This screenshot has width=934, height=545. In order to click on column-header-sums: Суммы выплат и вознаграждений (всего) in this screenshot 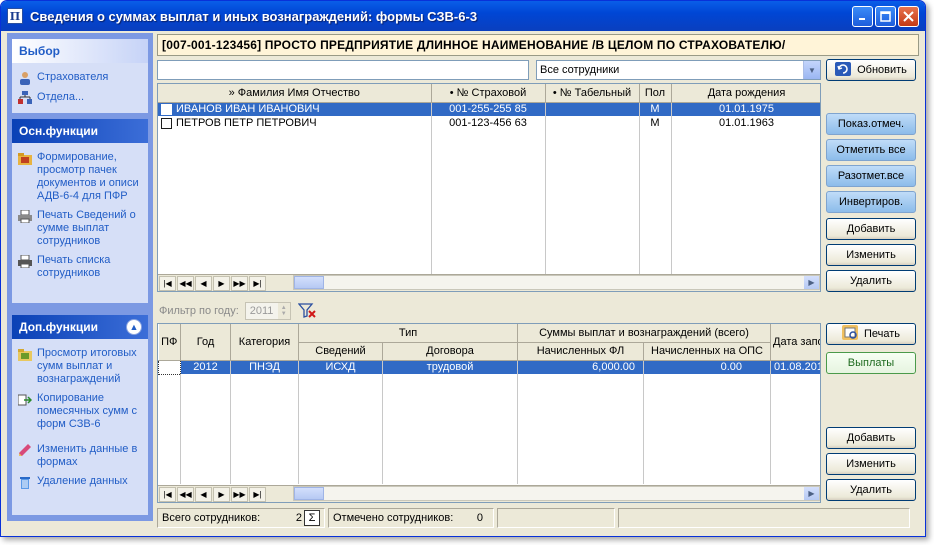, I will do `click(644, 333)`.